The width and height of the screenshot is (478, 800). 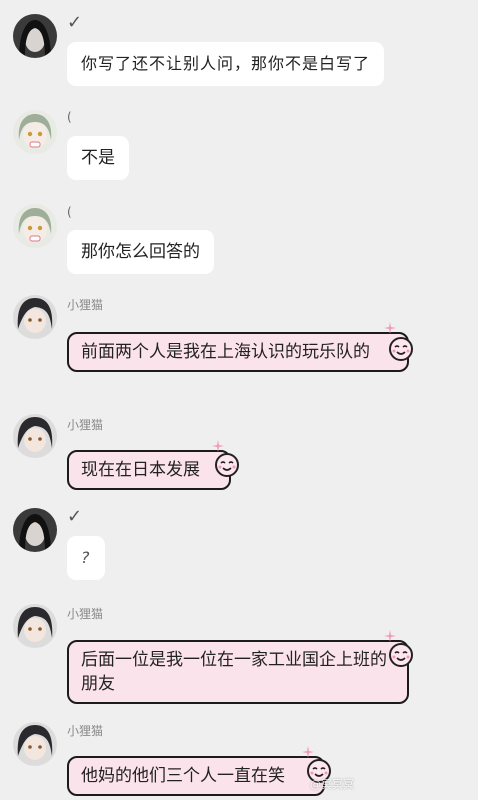 I want to click on watermark: @冥冥冥, so click(x=332, y=784).